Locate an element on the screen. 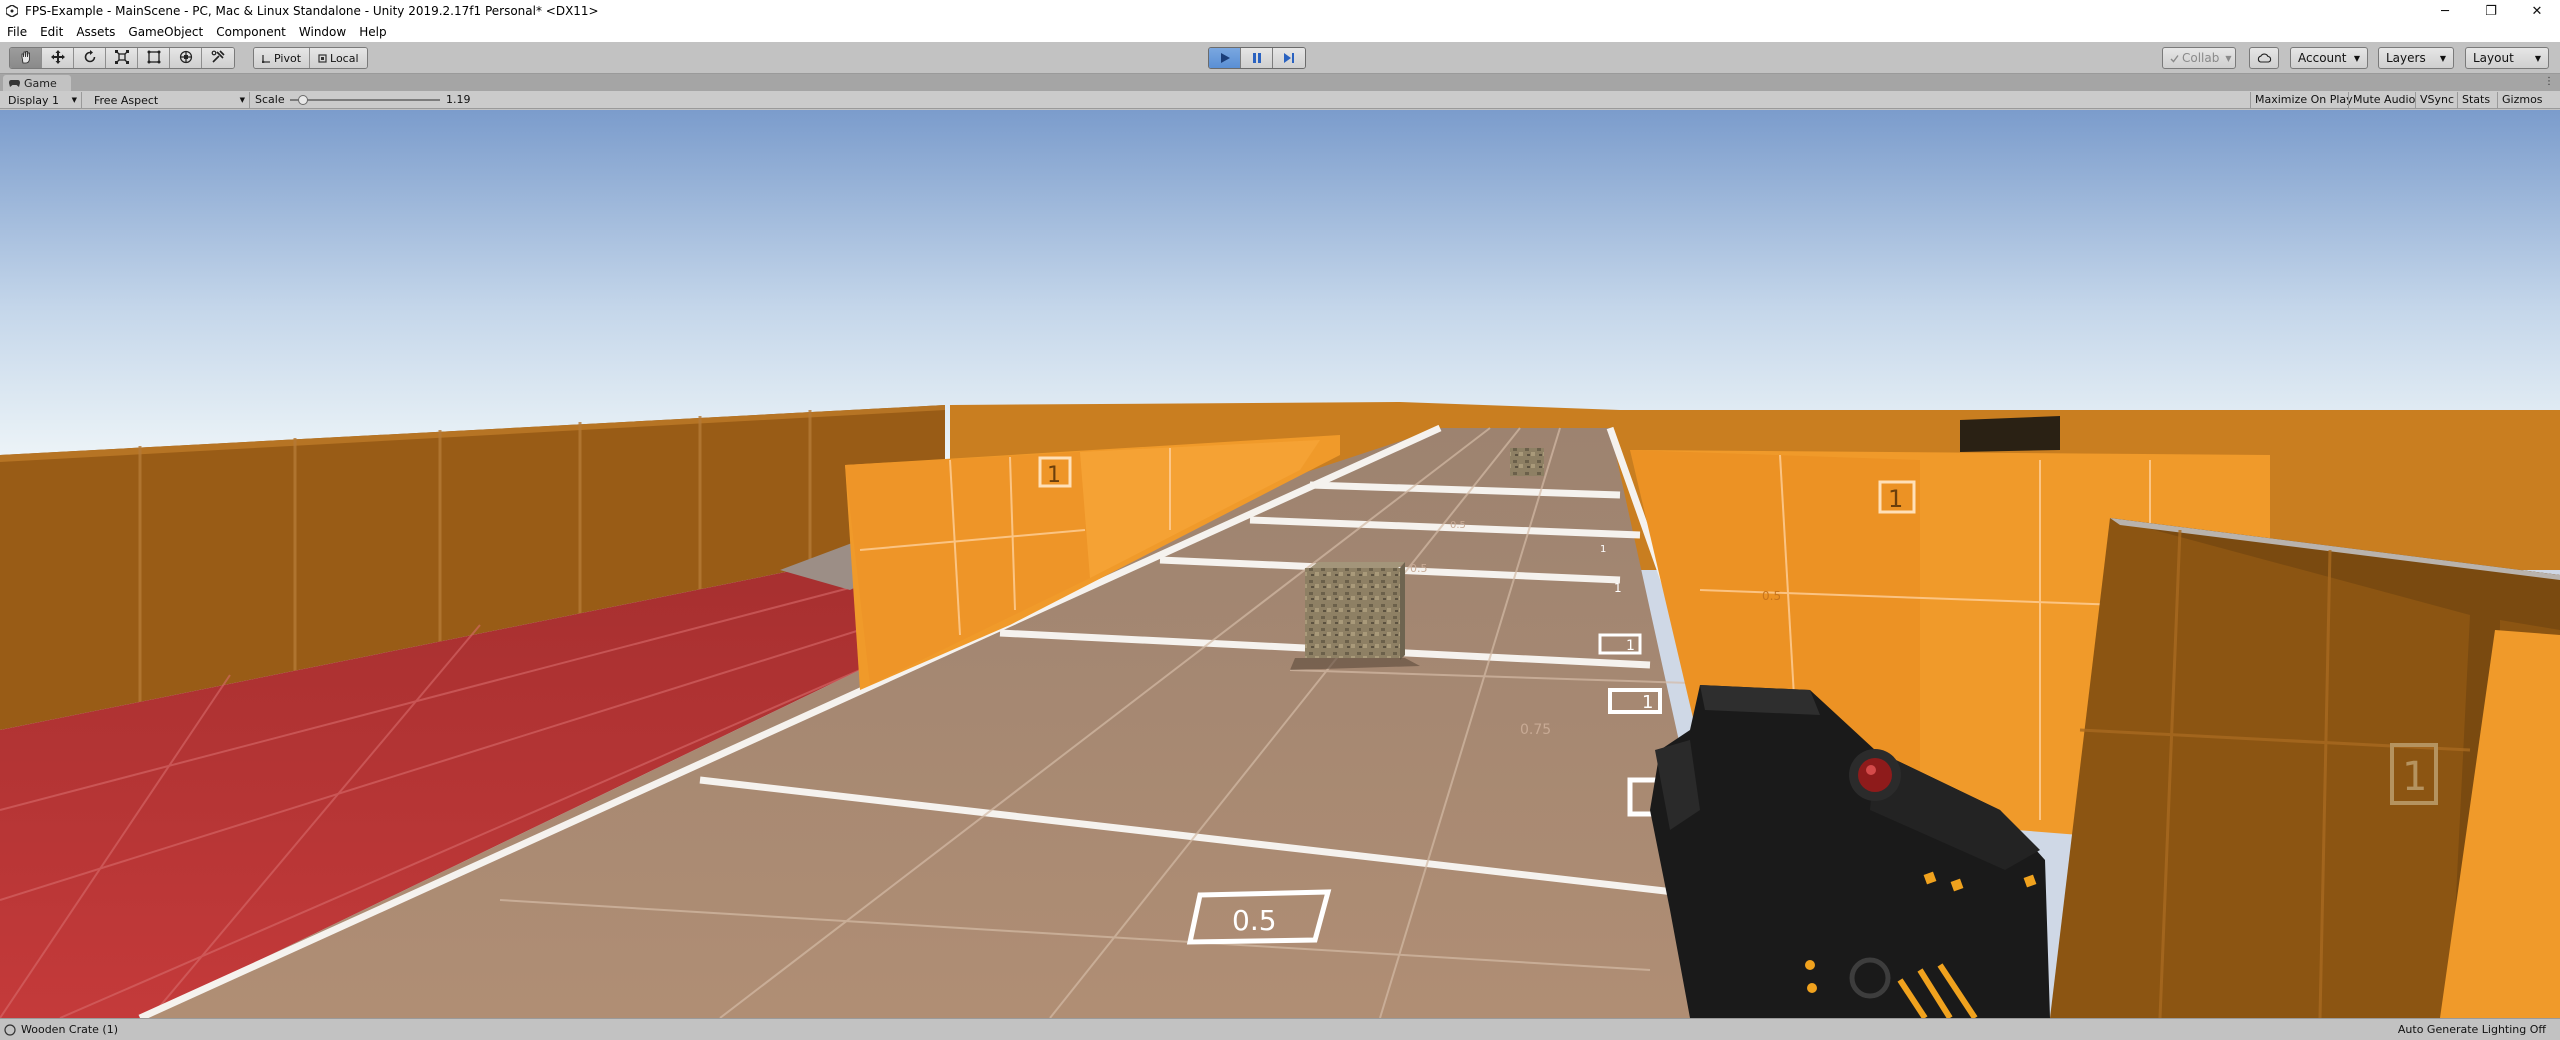  scale-slider-track is located at coordinates (365, 100).